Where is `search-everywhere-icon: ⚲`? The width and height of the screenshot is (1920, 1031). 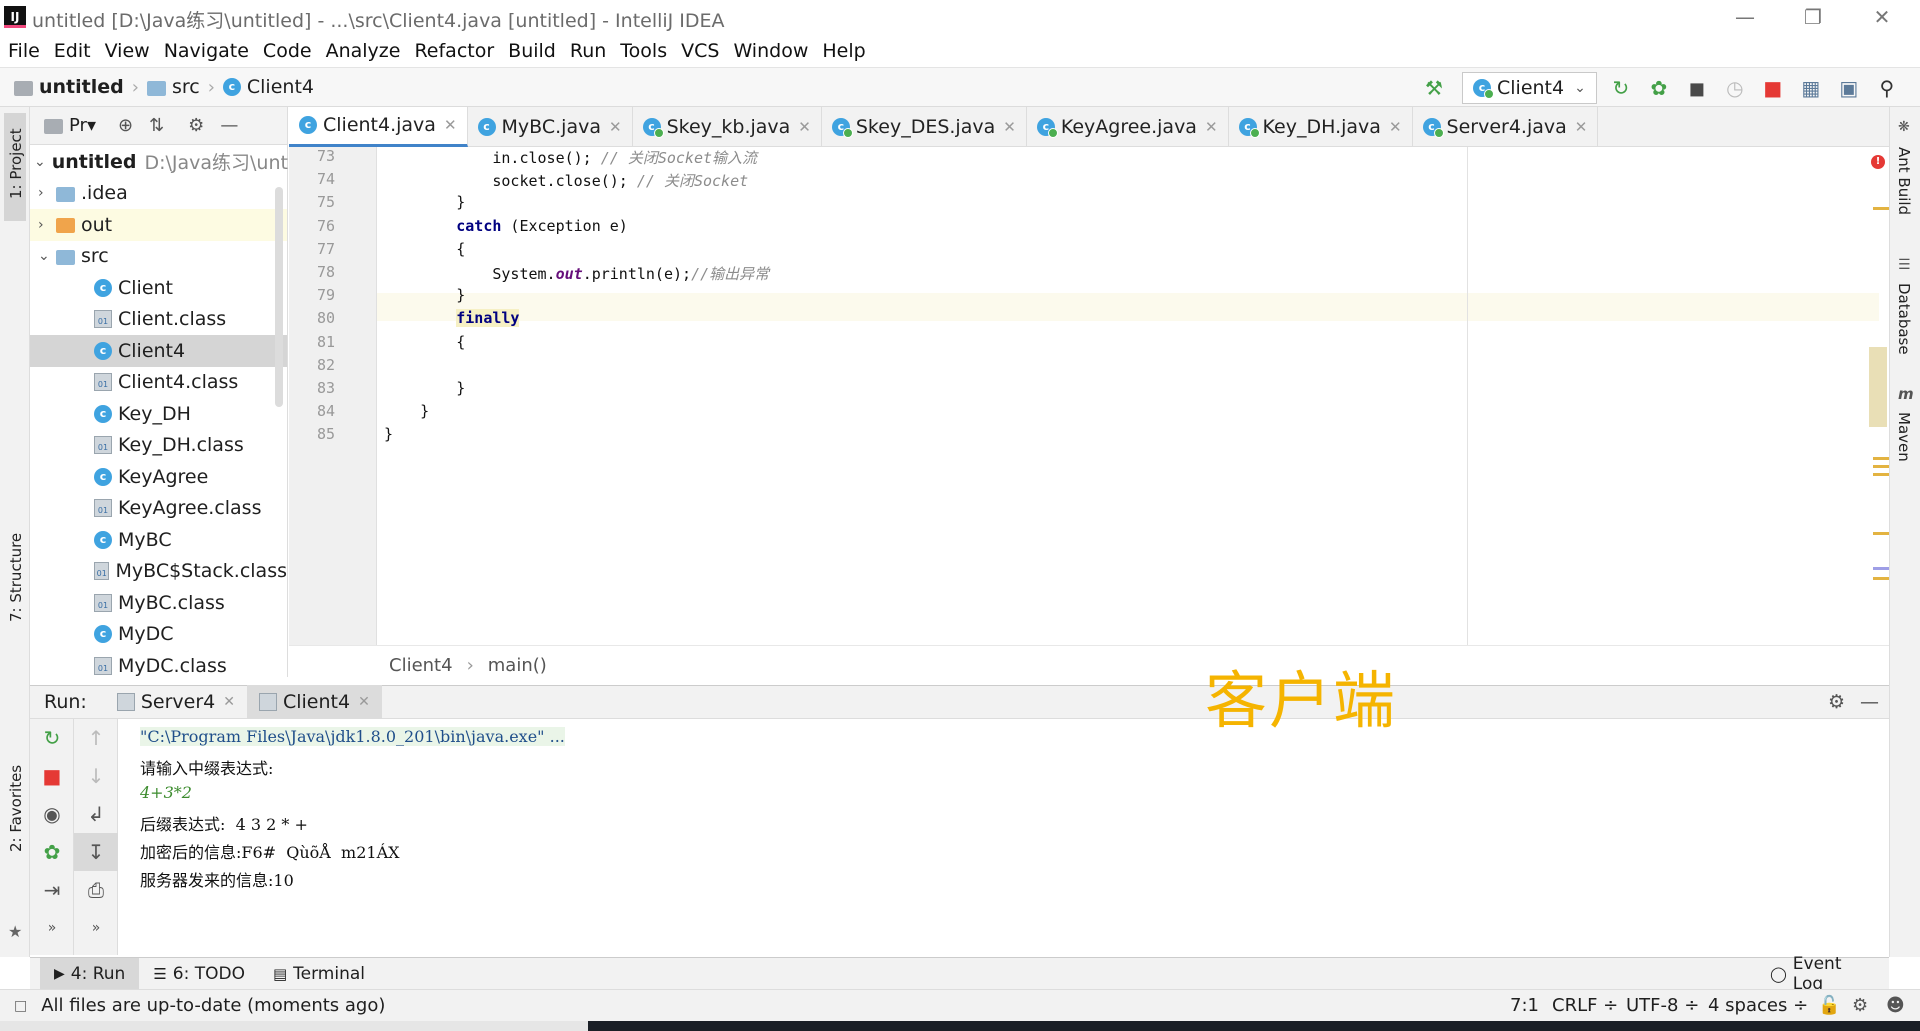
search-everywhere-icon: ⚲ is located at coordinates (1887, 88).